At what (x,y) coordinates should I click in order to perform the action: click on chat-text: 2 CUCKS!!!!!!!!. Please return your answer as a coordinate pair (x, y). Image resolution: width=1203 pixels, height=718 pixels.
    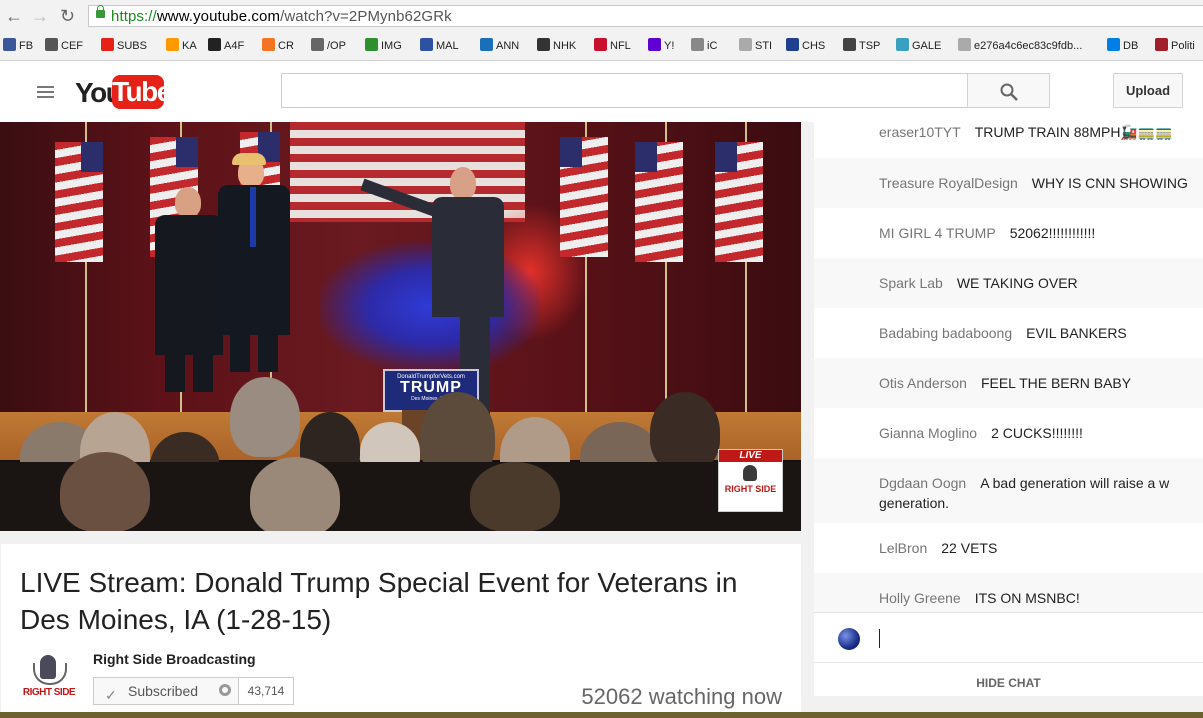
    Looking at the image, I should click on (1037, 433).